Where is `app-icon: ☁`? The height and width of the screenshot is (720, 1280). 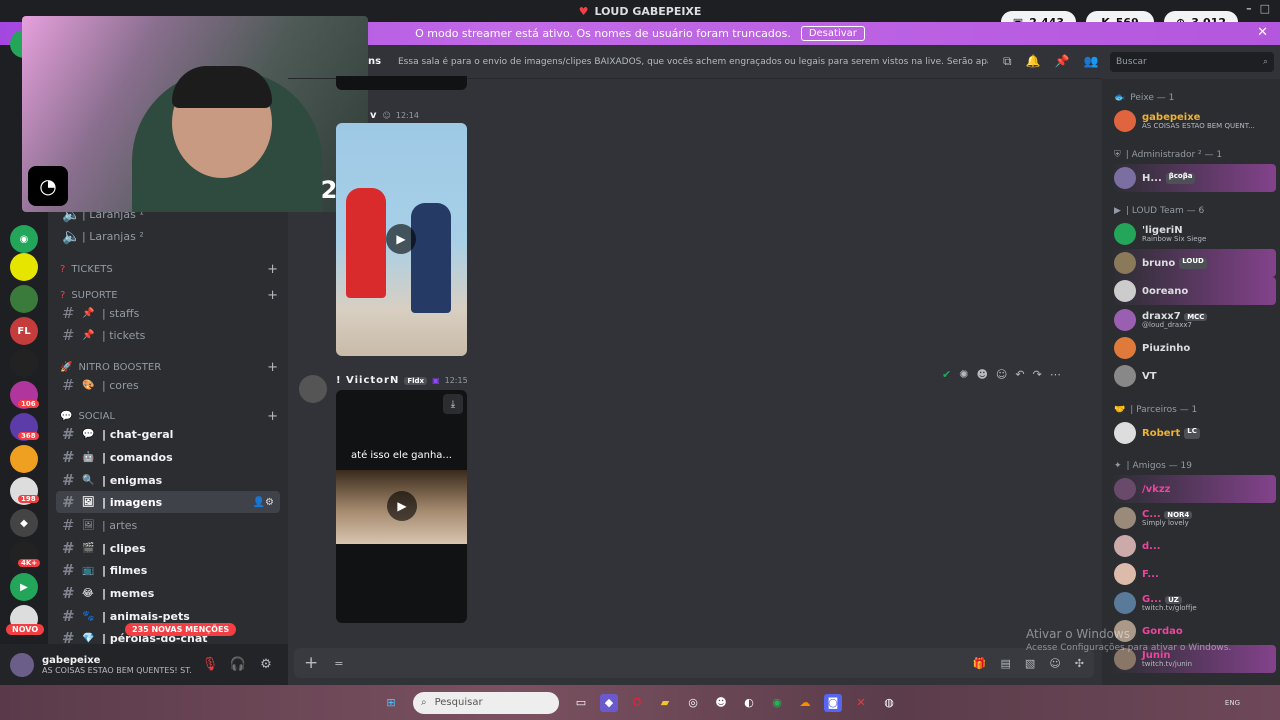 app-icon: ☁ is located at coordinates (805, 703).